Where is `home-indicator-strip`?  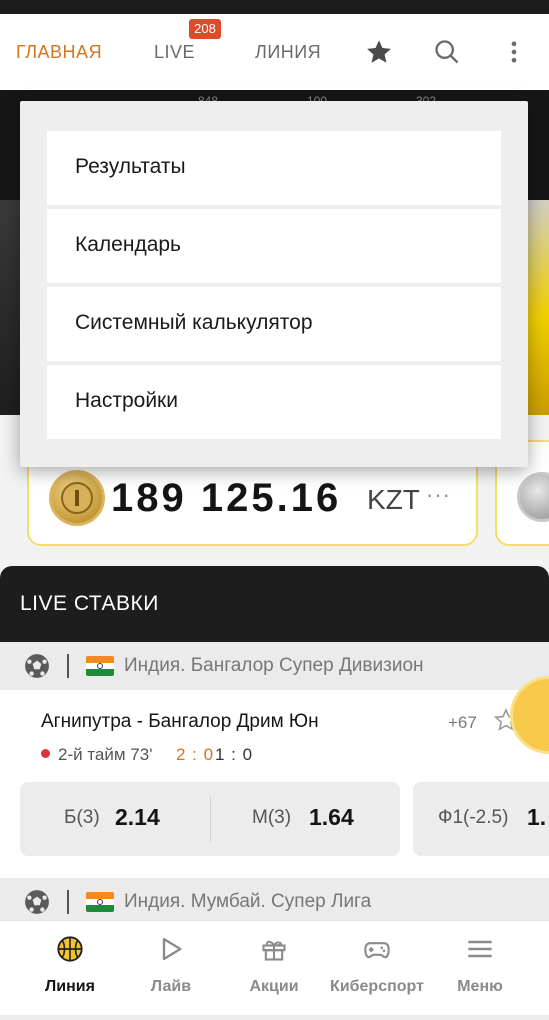
home-indicator-strip is located at coordinates (274, 1017).